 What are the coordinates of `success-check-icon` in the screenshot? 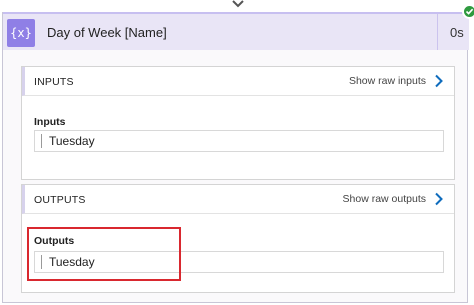 It's located at (468, 11).